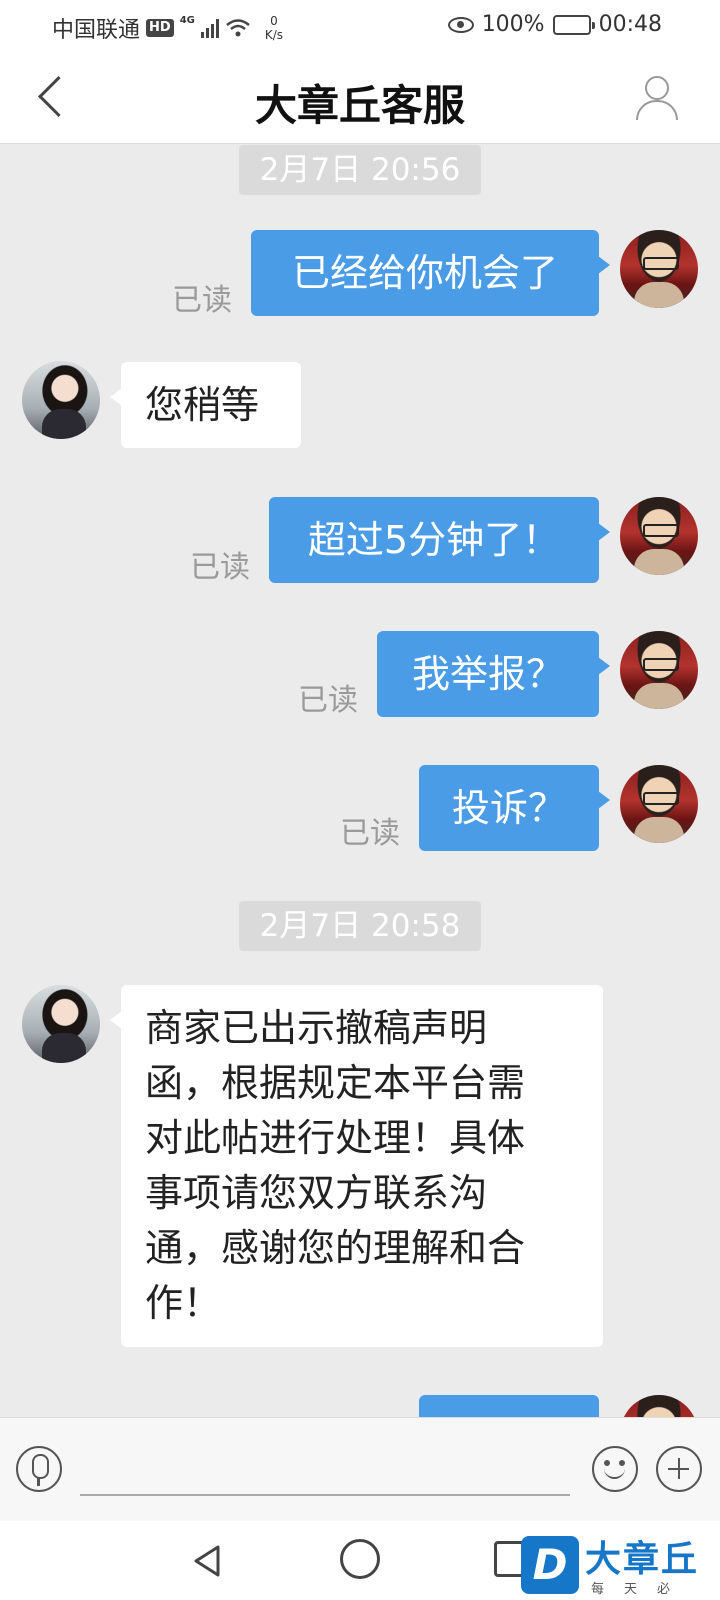  I want to click on message-line: 对此帖进行处理！具体, so click(335, 1138).